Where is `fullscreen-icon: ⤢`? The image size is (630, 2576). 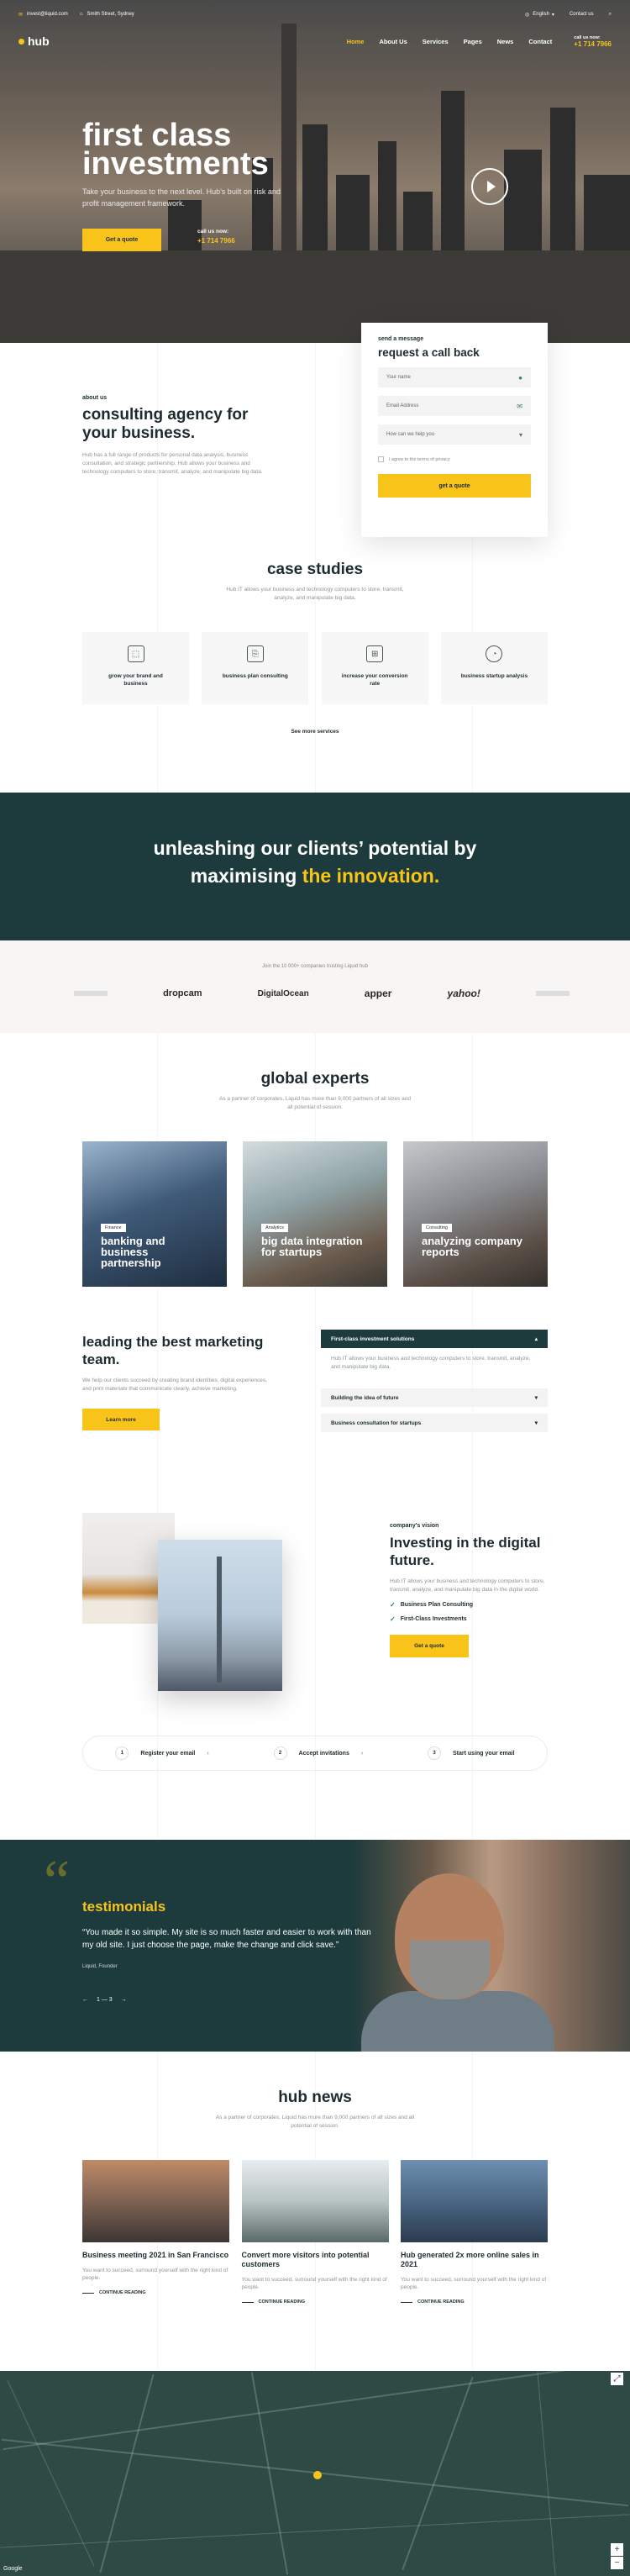 fullscreen-icon: ⤢ is located at coordinates (617, 2379).